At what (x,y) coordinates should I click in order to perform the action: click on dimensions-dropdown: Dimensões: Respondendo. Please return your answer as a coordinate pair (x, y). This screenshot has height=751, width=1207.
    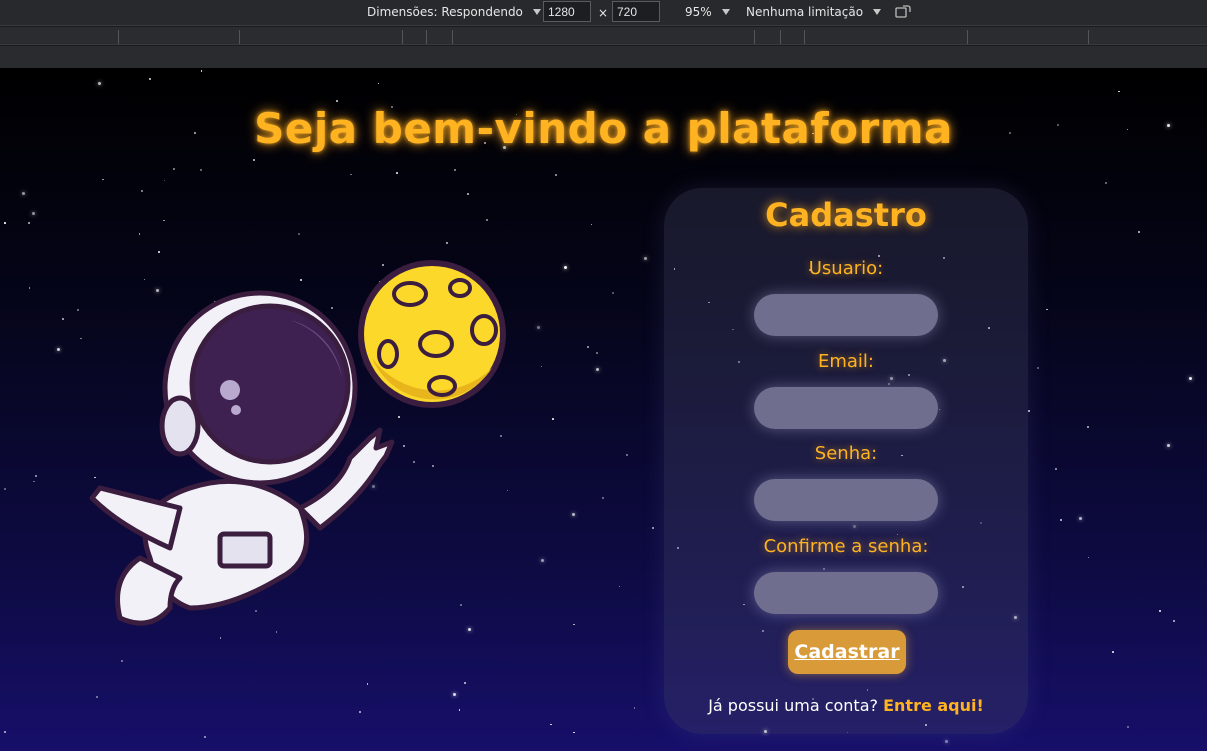
    Looking at the image, I should click on (454, 12).